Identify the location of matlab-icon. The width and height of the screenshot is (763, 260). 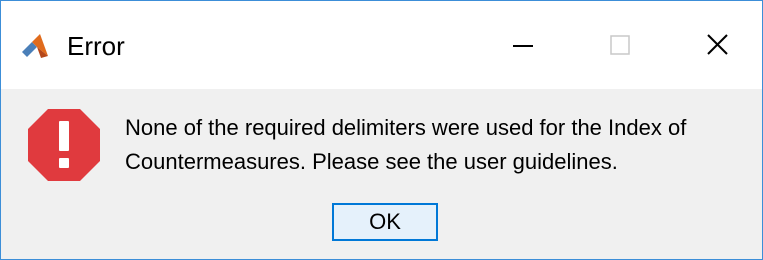
(35, 46).